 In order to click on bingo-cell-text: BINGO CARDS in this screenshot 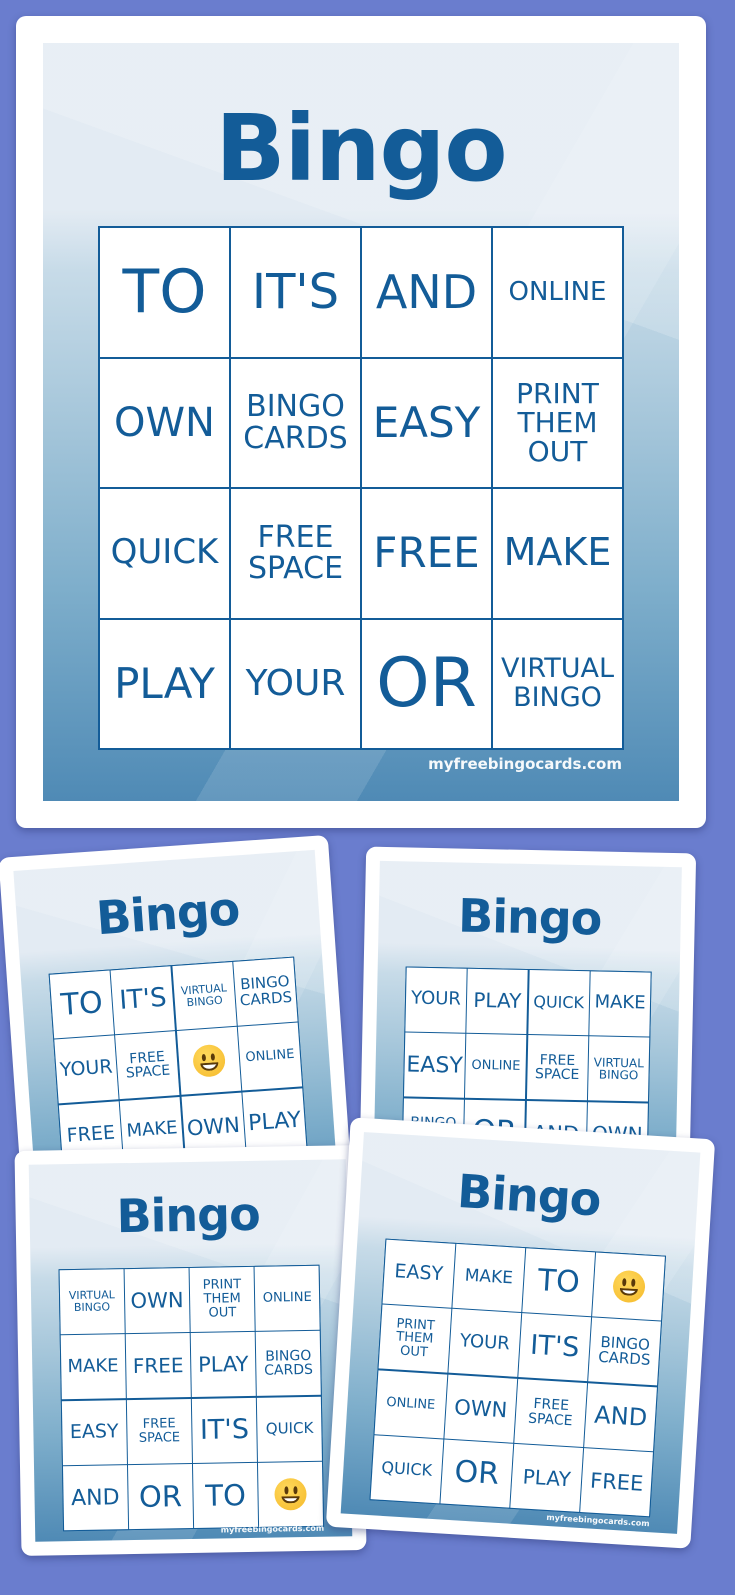, I will do `click(295, 422)`.